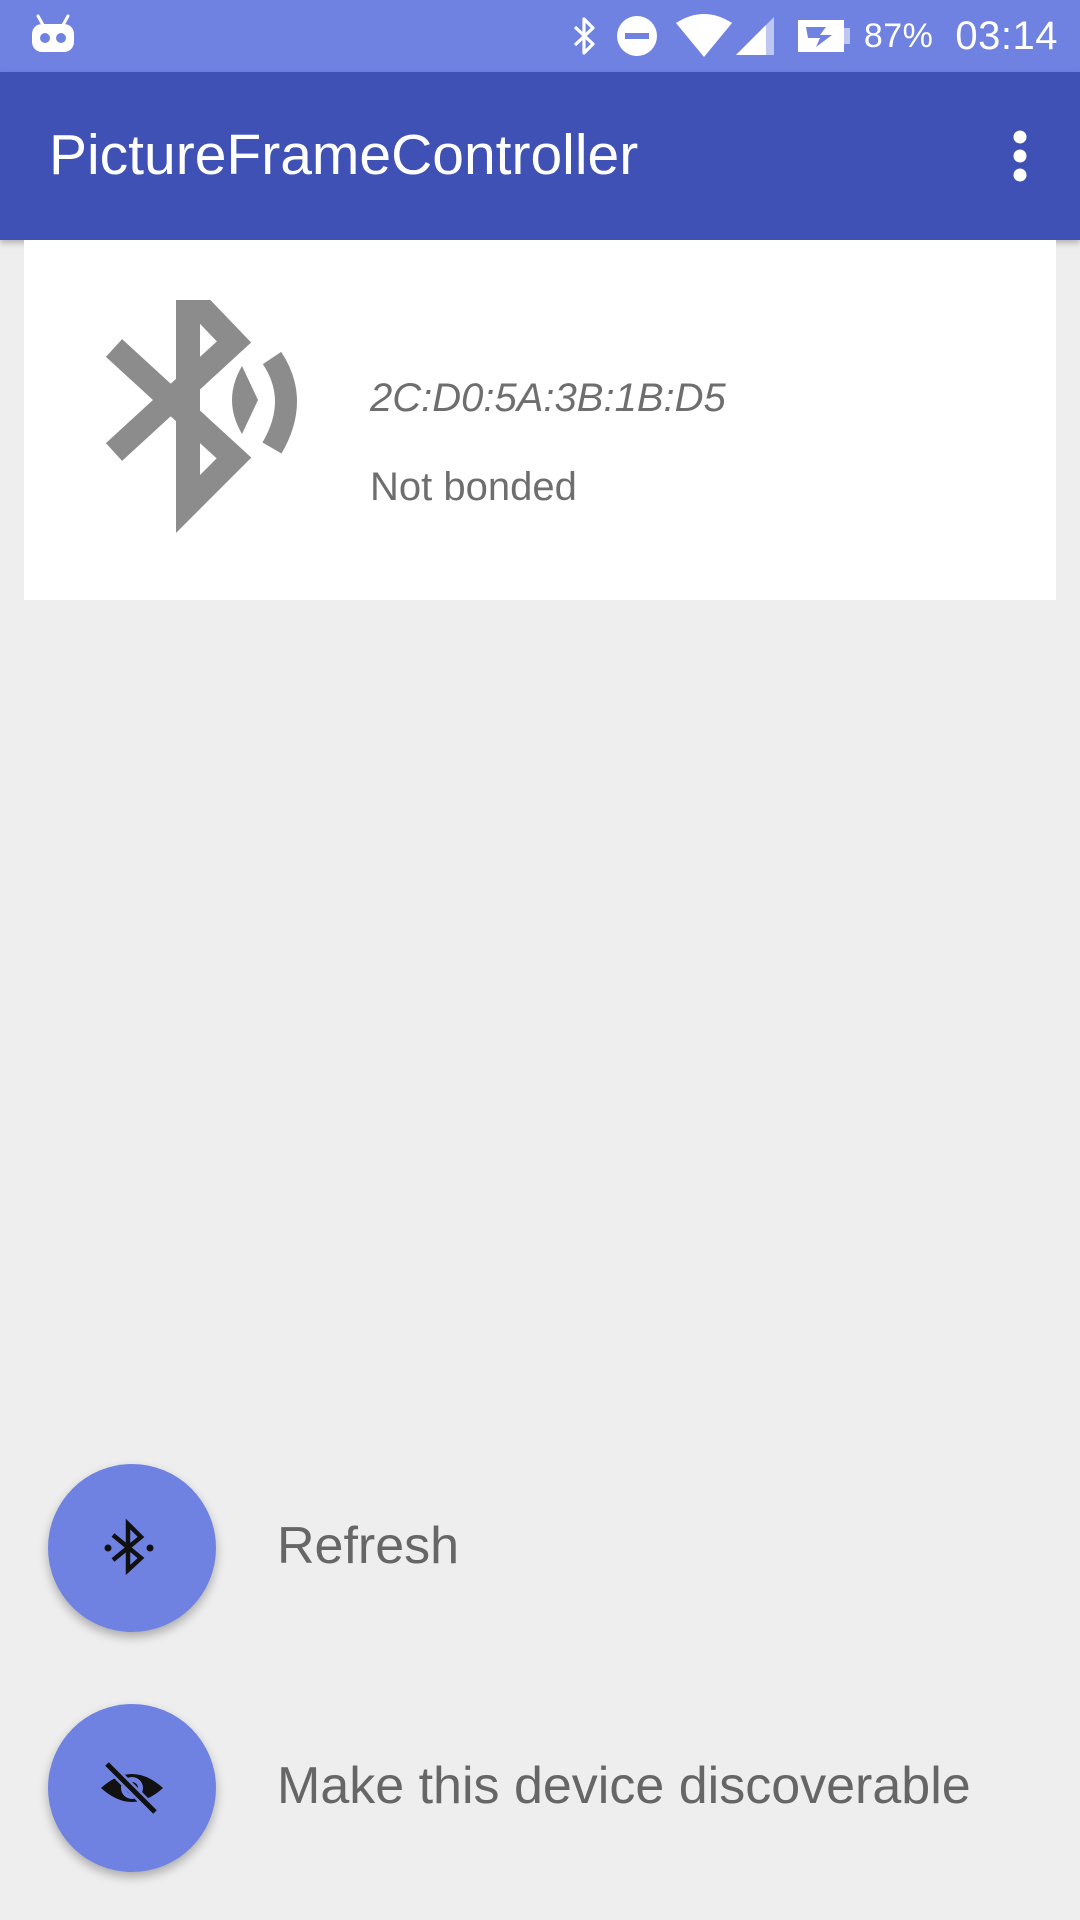 The height and width of the screenshot is (1920, 1080). I want to click on device-bond-state: Not bonded, so click(473, 487).